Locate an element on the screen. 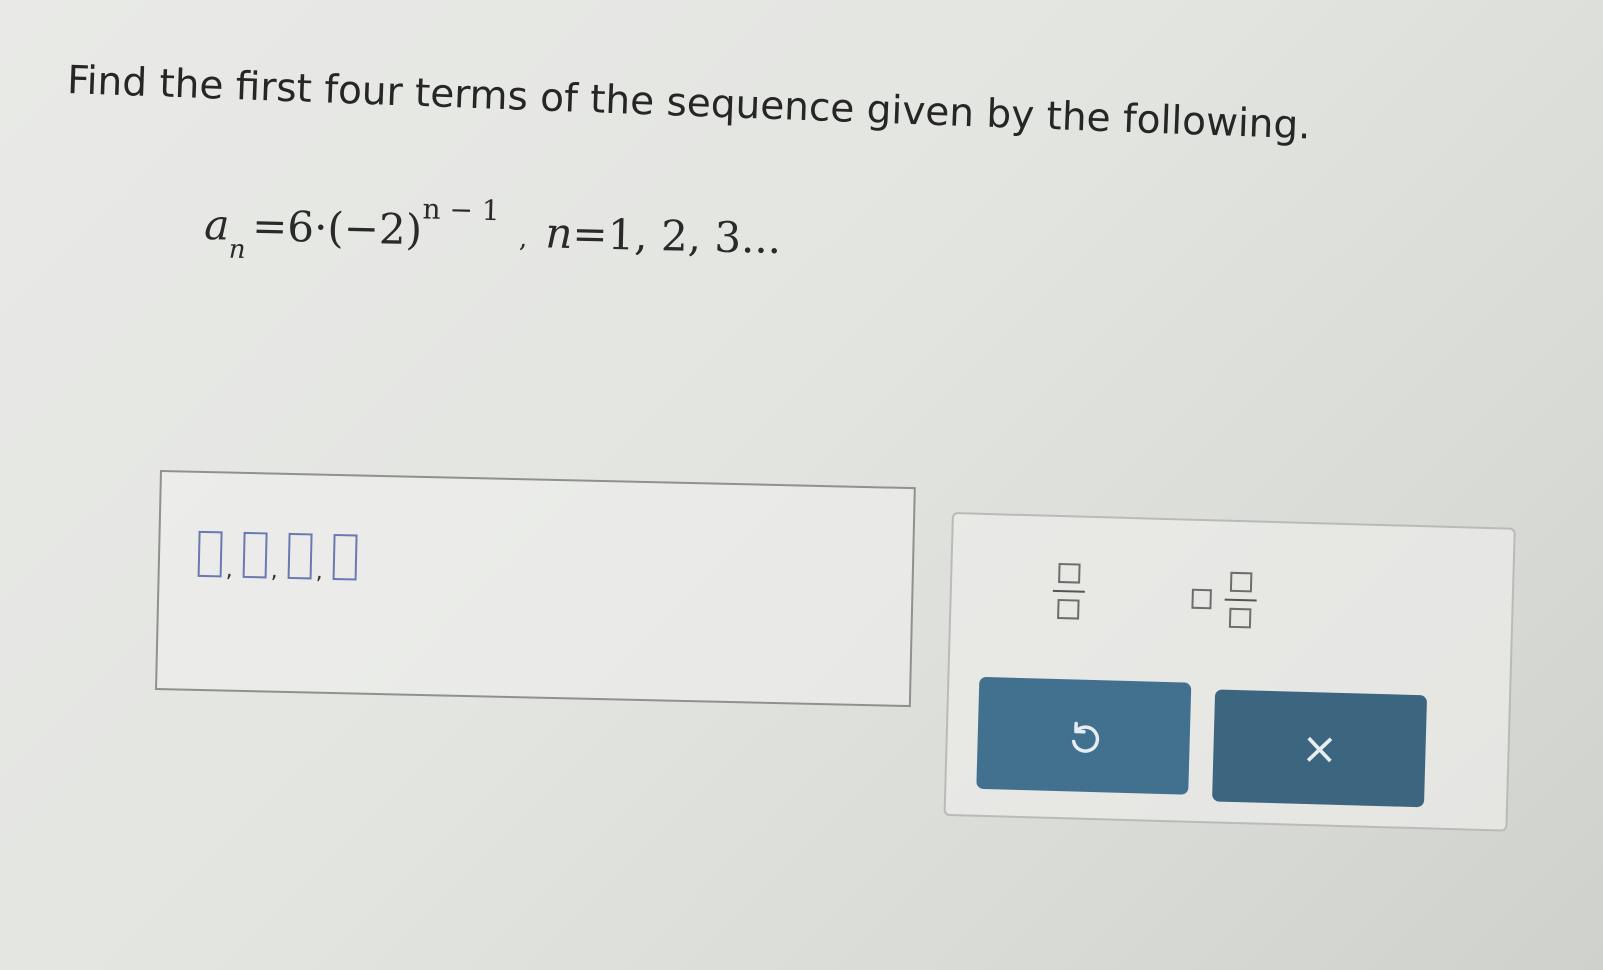 This screenshot has height=970, width=1603. undo-button is located at coordinates (1084, 735).